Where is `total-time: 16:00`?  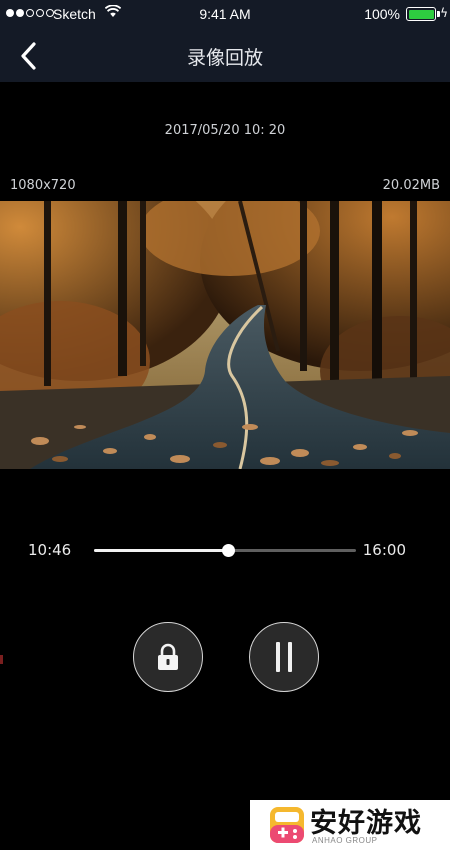 total-time: 16:00 is located at coordinates (384, 550).